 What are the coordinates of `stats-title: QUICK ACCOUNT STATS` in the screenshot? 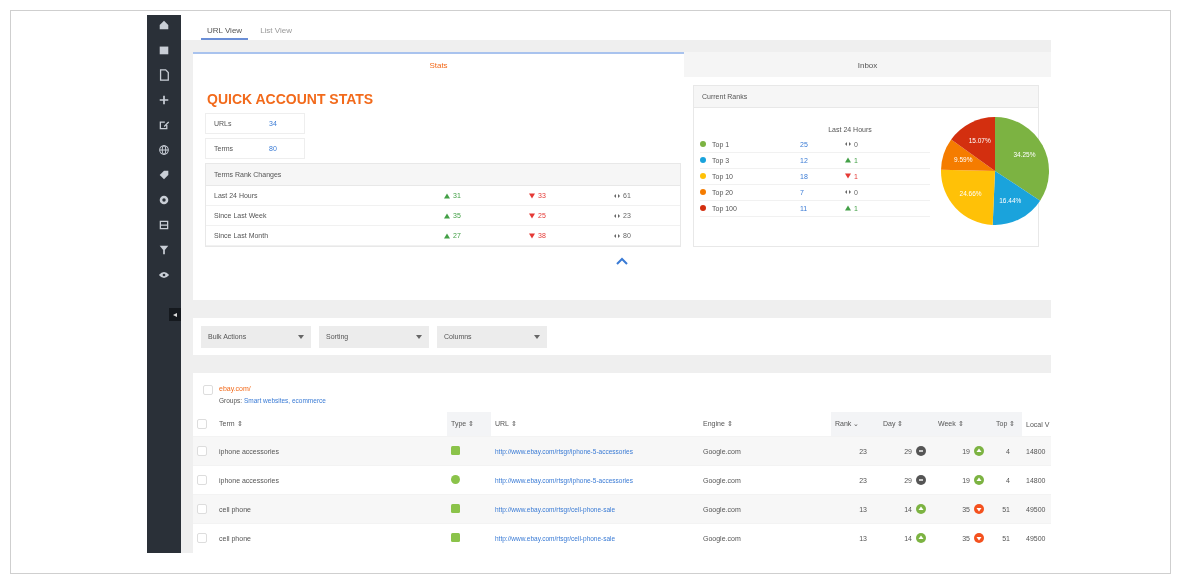 It's located at (291, 99).